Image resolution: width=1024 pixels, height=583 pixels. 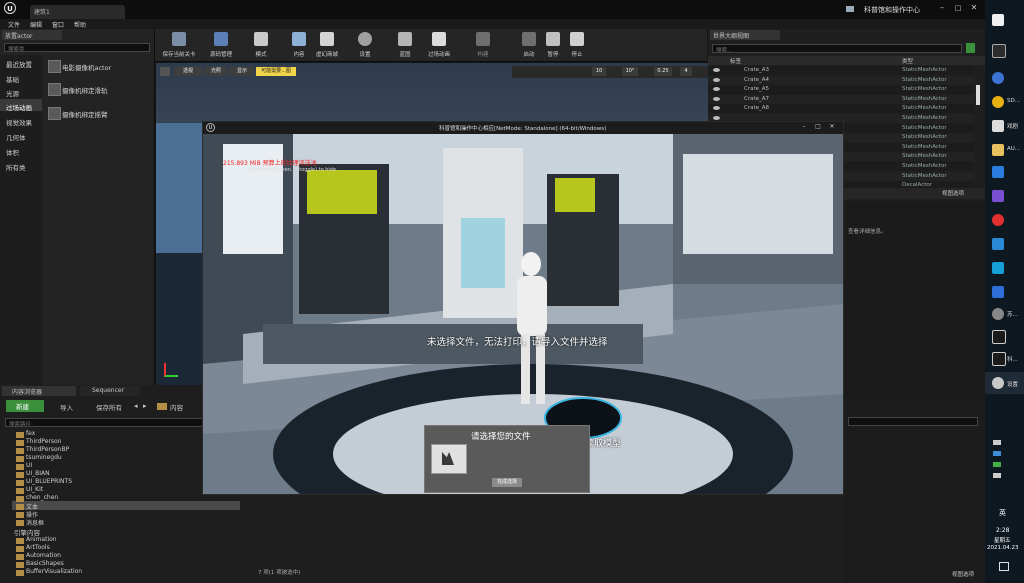 I want to click on netease-music-icon, so click(x=998, y=220).